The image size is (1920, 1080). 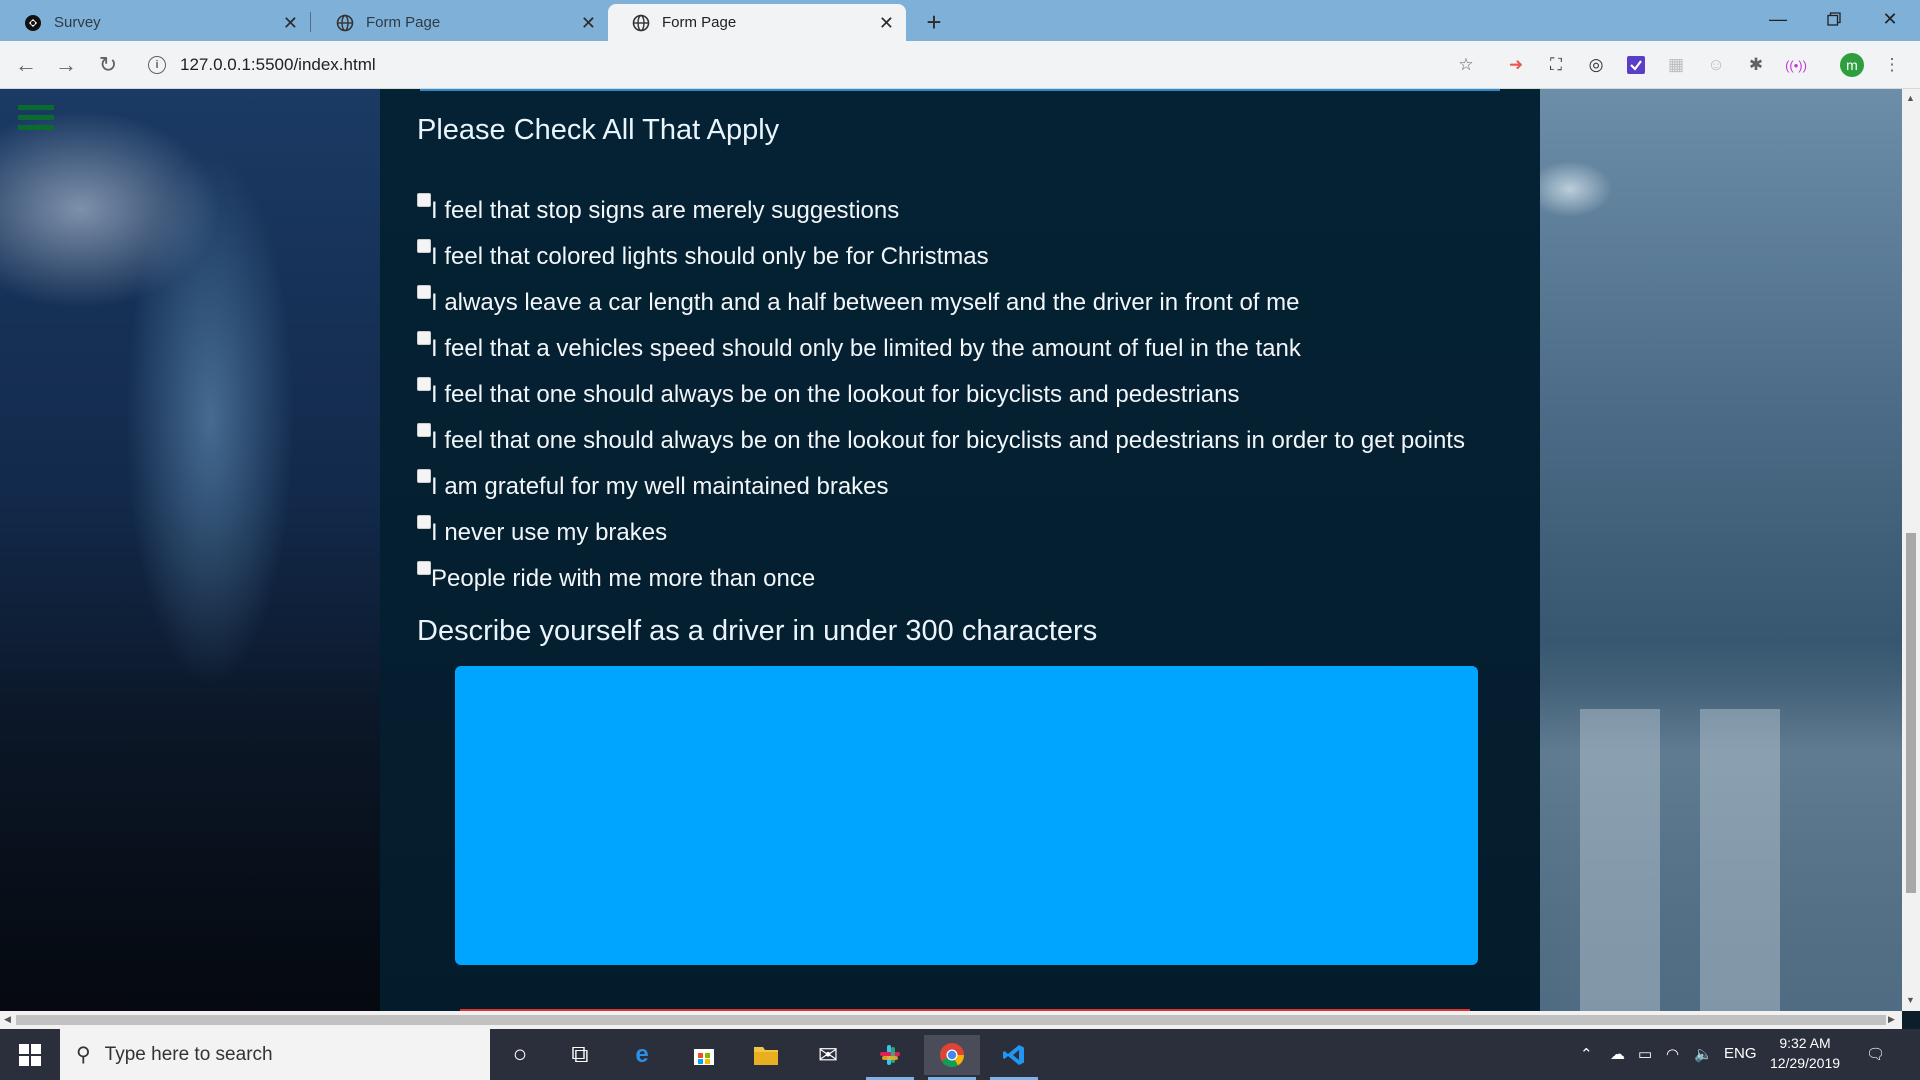 I want to click on tab-title: Survey, so click(x=77, y=22).